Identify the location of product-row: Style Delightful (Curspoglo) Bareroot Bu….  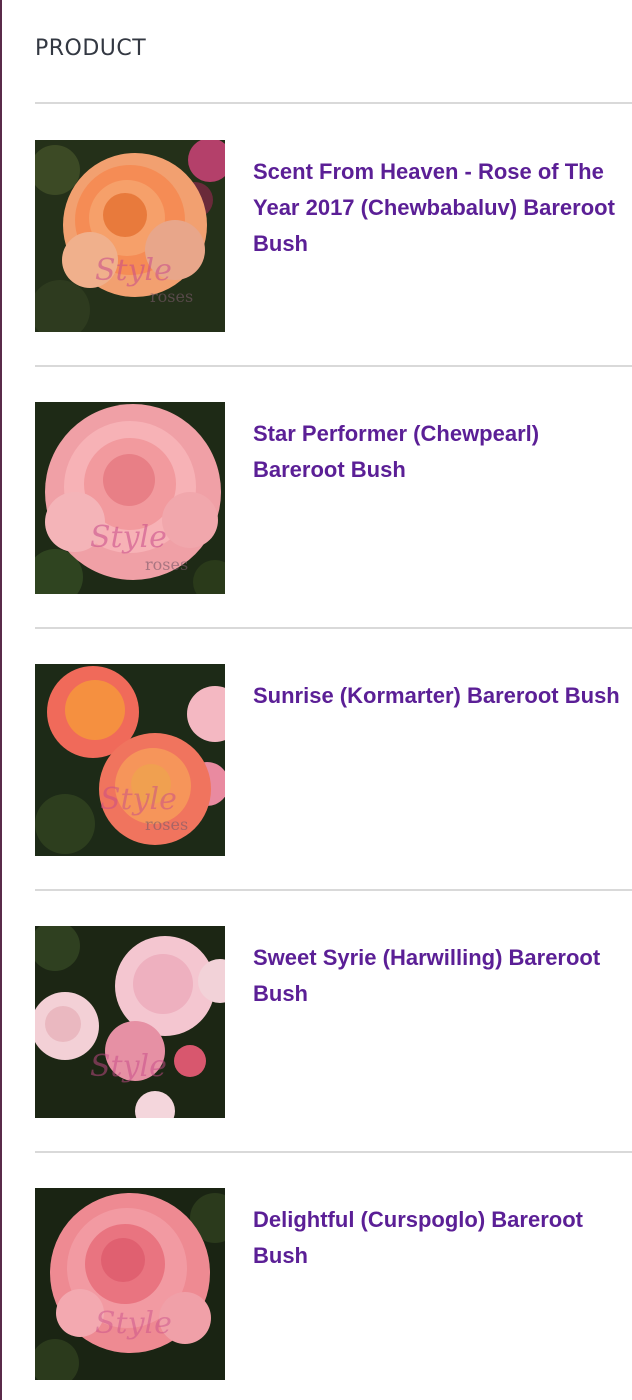
(333, 1284).